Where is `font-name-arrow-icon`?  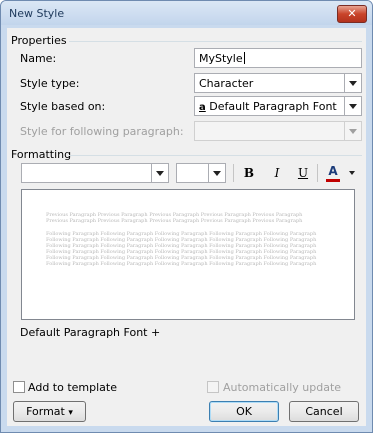
font-name-arrow-icon is located at coordinates (159, 173).